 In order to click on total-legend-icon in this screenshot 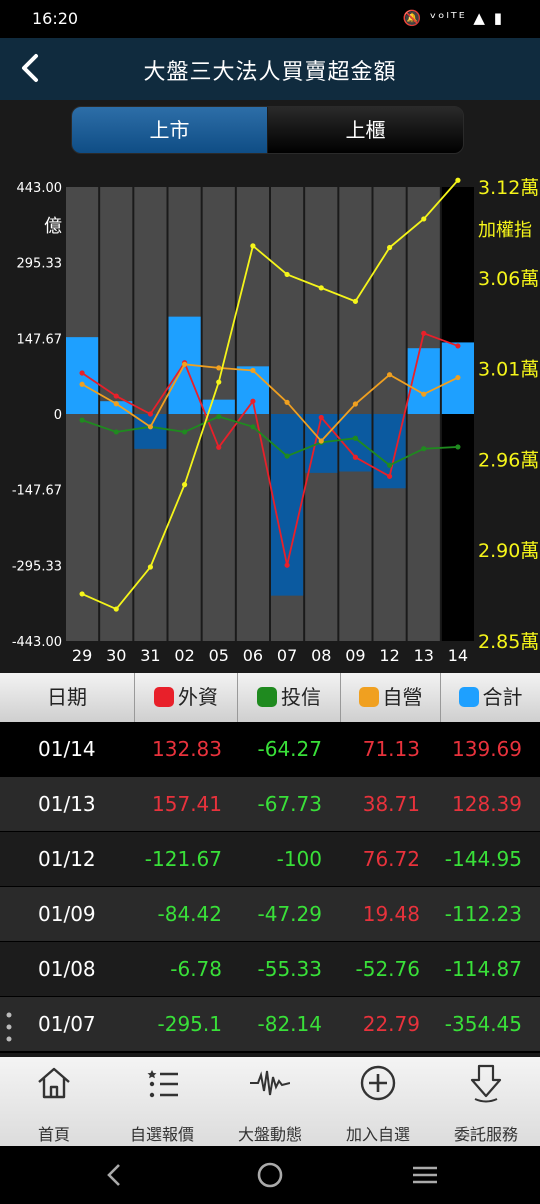, I will do `click(468, 697)`.